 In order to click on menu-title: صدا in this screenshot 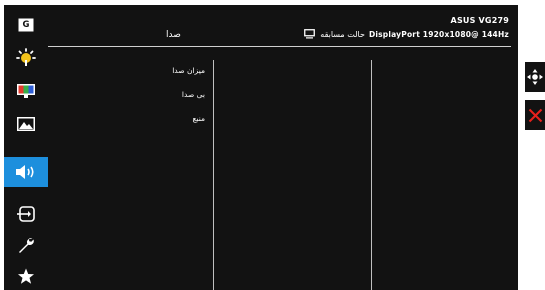, I will do `click(173, 35)`.